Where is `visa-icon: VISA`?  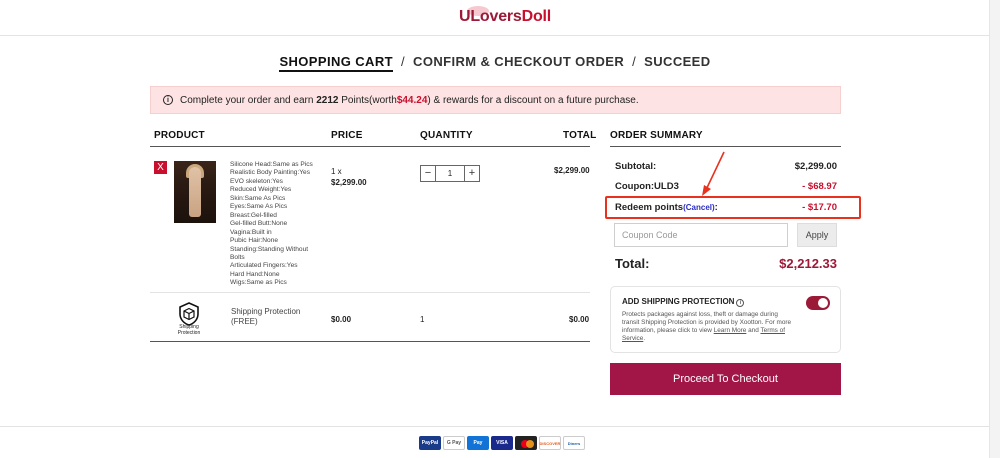 visa-icon: VISA is located at coordinates (502, 443).